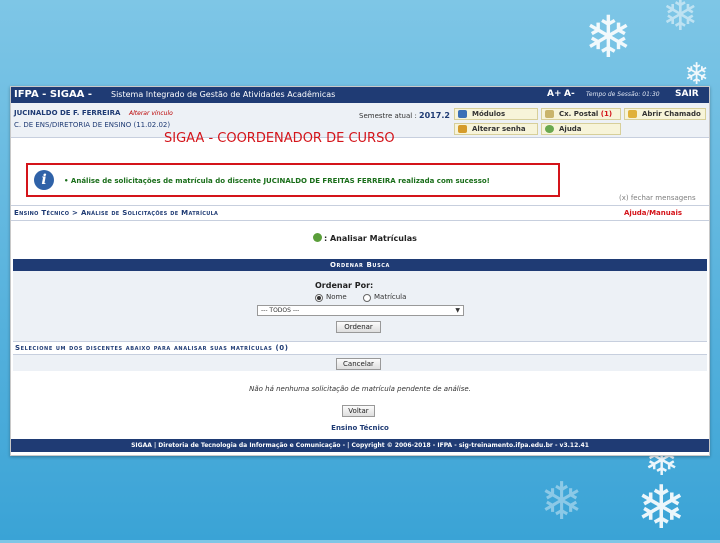 This screenshot has width=720, height=543. What do you see at coordinates (549, 129) in the screenshot?
I see `help-icon` at bounding box center [549, 129].